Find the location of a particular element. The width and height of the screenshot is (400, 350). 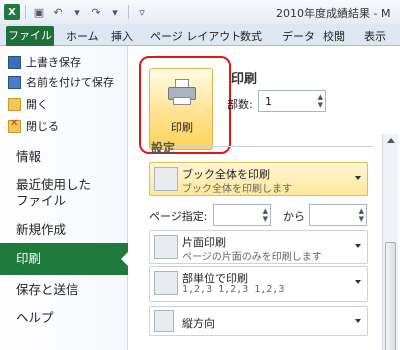

save-command-label: 上書き保存 is located at coordinates (53, 62).